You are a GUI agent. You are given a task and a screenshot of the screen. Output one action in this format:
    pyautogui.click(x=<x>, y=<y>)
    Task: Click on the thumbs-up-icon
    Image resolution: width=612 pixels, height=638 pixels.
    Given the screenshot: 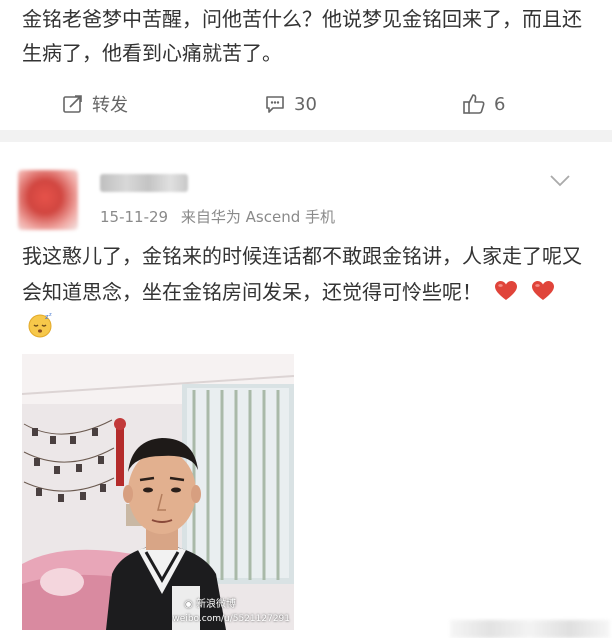 What is the action you would take?
    pyautogui.click(x=474, y=104)
    